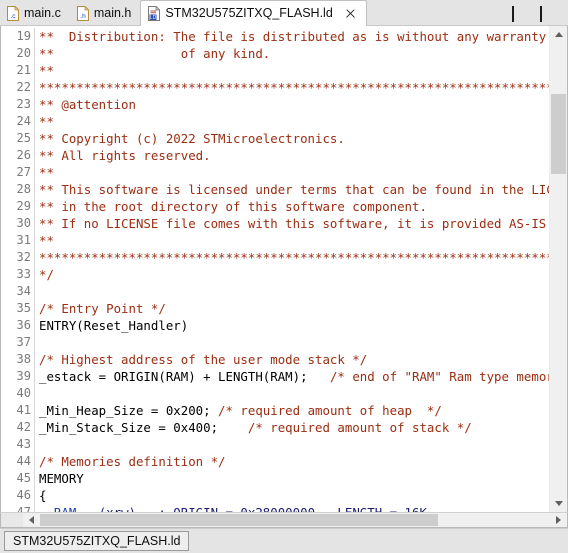 The width and height of the screenshot is (568, 553). What do you see at coordinates (275, 291) in the screenshot?
I see `code-line: 34` at bounding box center [275, 291].